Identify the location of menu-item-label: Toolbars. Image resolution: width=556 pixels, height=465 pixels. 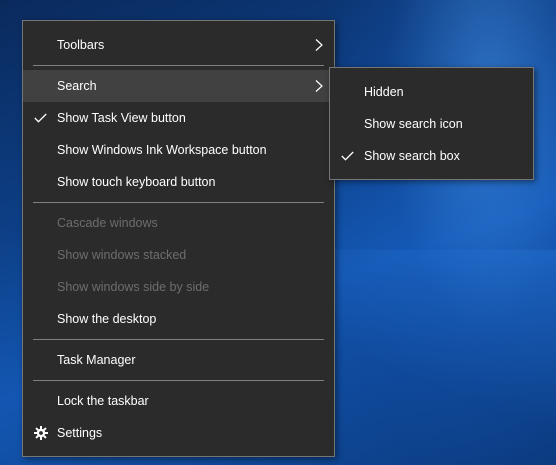
(81, 45).